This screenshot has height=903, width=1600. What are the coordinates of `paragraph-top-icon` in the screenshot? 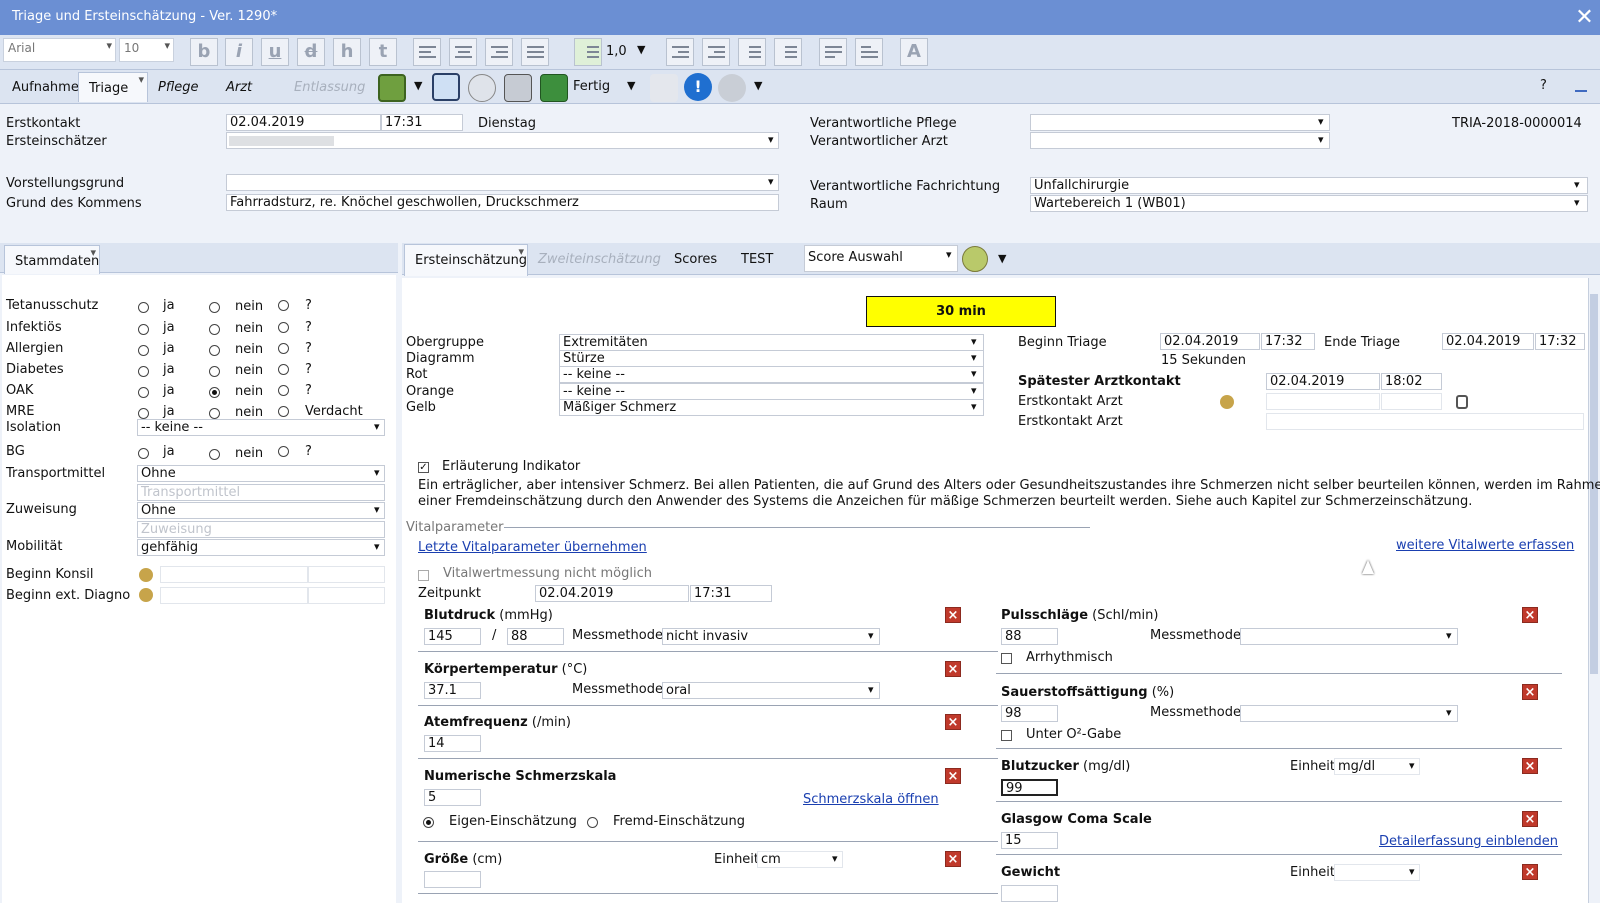 It's located at (833, 52).